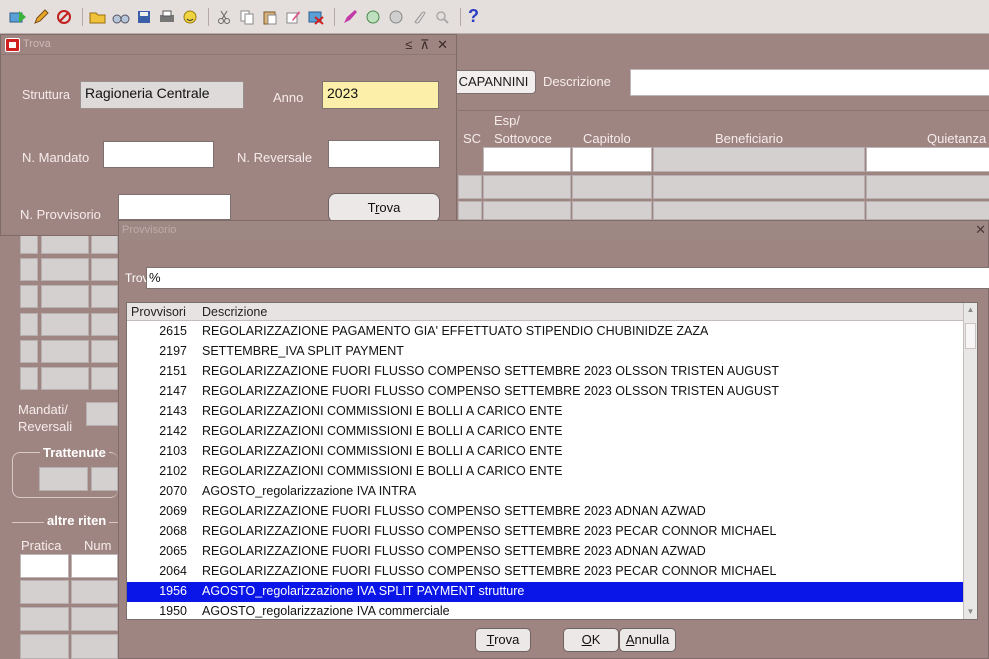 The width and height of the screenshot is (989, 659). I want to click on edit-icon, so click(293, 17).